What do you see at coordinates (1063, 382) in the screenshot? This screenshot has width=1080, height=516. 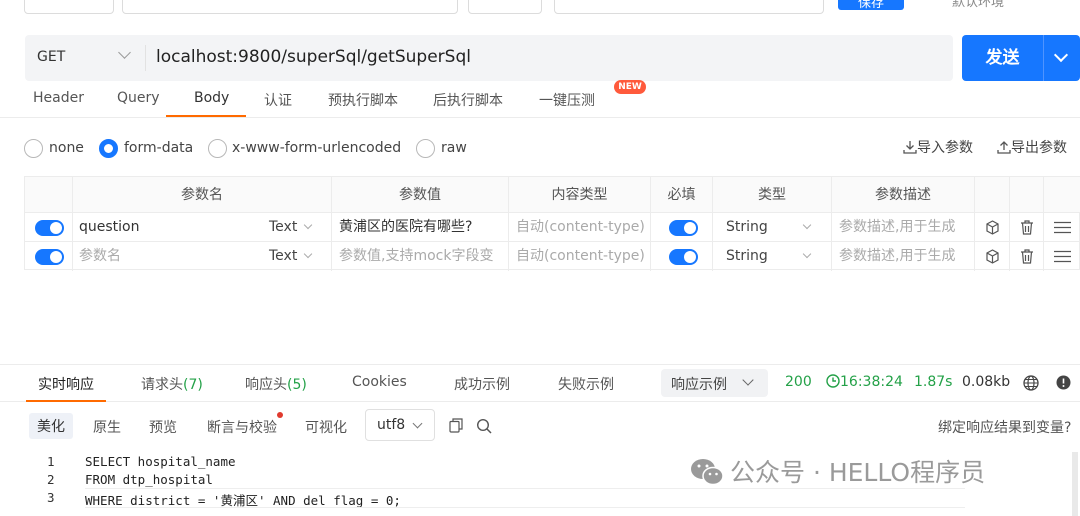 I see `info-icon` at bounding box center [1063, 382].